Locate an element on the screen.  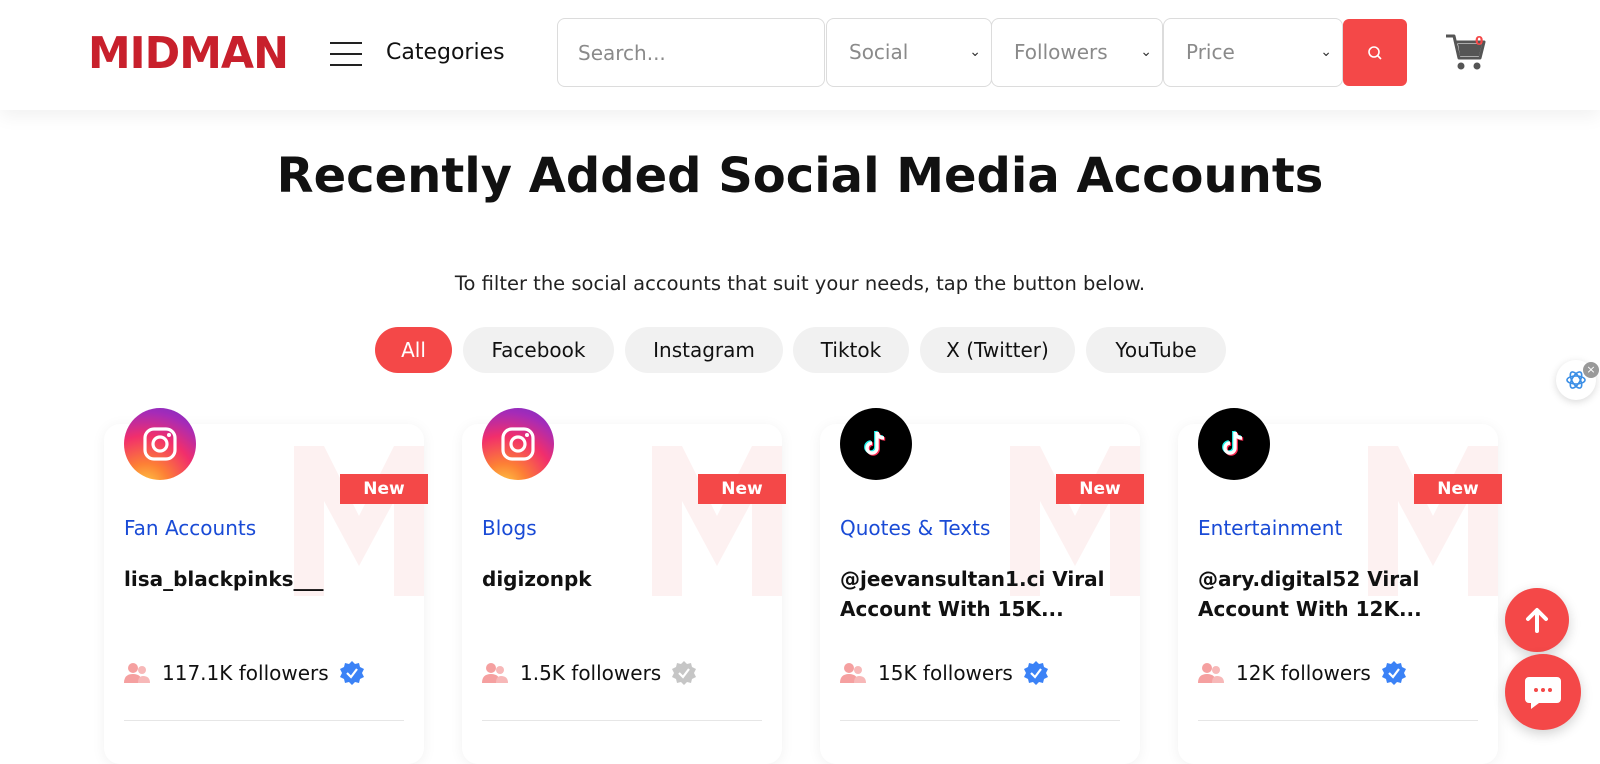
followers-count: 15K followers is located at coordinates (945, 673).